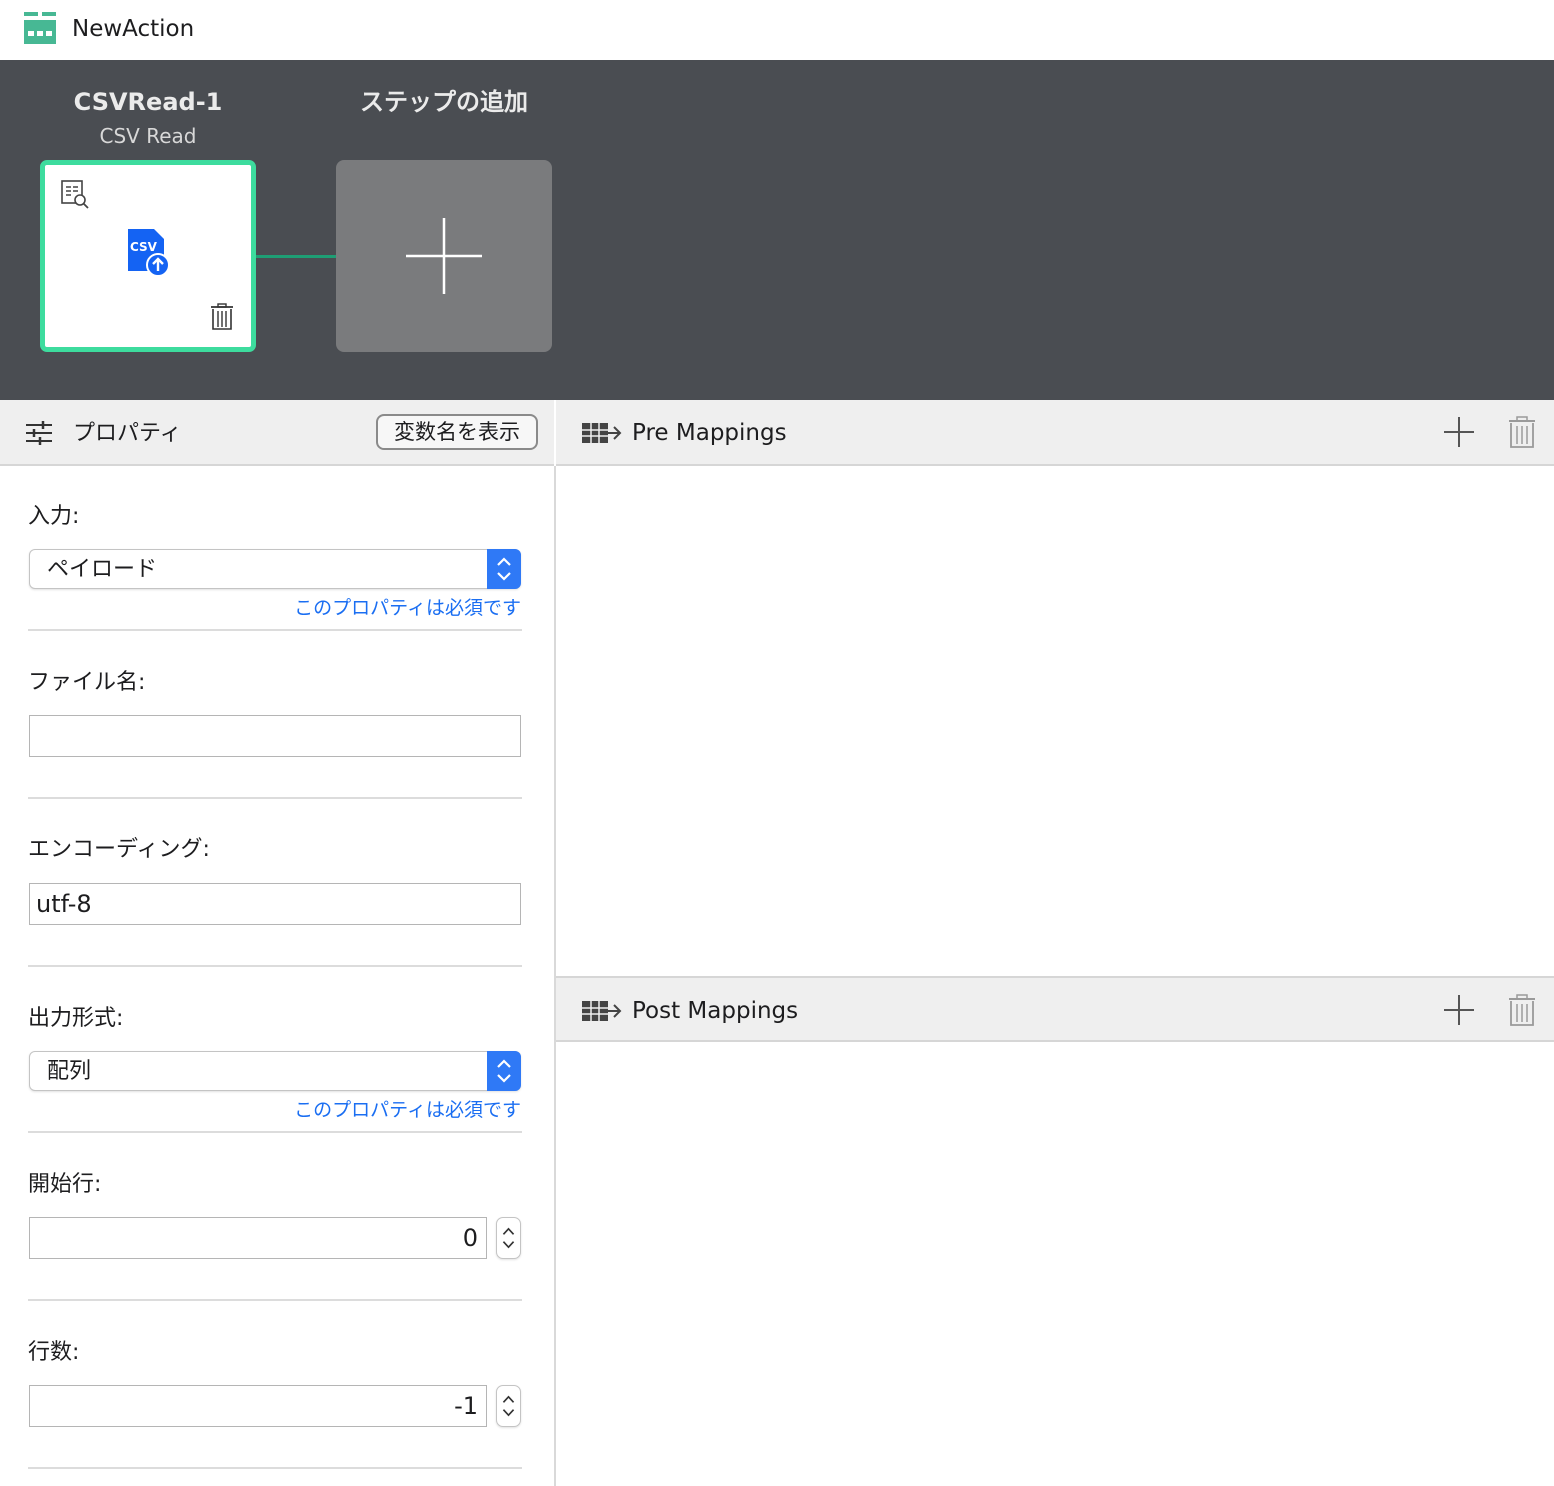 This screenshot has height=1486, width=1554. I want to click on input-select: ペイロード, so click(275, 569).